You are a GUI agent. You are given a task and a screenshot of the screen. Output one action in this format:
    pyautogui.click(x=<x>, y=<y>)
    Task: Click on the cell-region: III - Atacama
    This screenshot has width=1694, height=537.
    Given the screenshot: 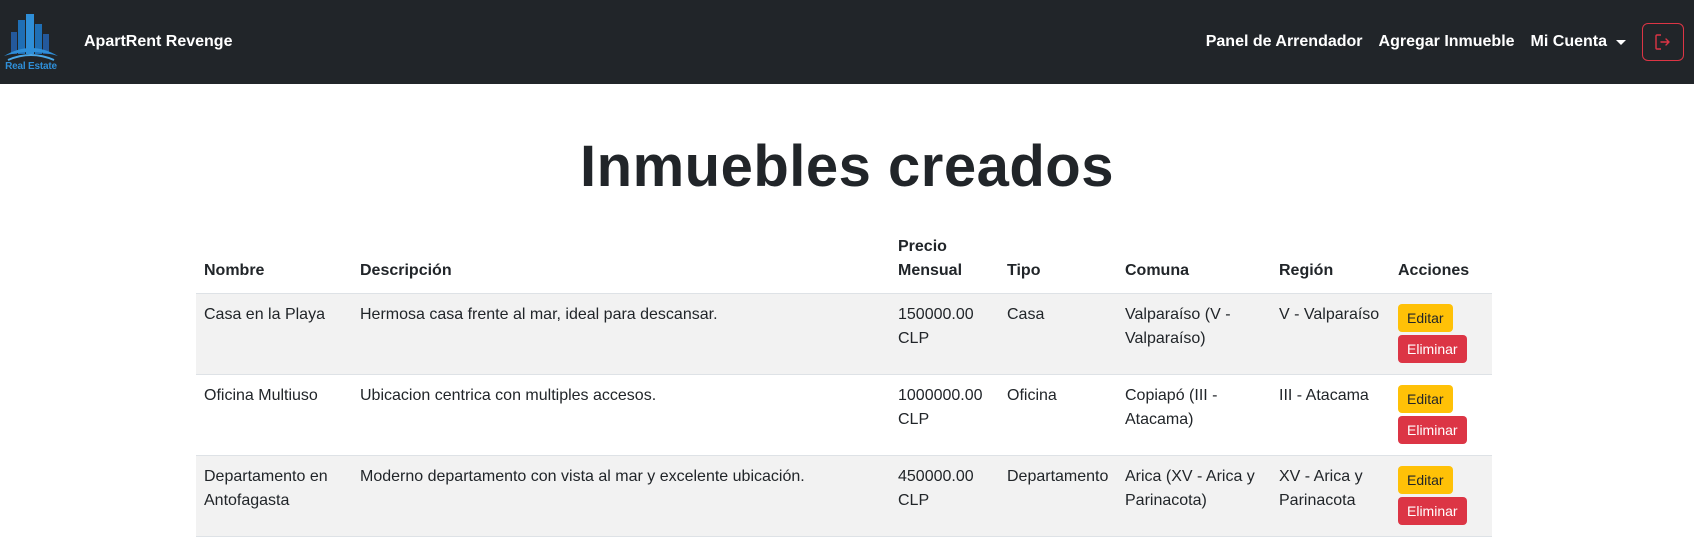 What is the action you would take?
    pyautogui.click(x=1330, y=415)
    